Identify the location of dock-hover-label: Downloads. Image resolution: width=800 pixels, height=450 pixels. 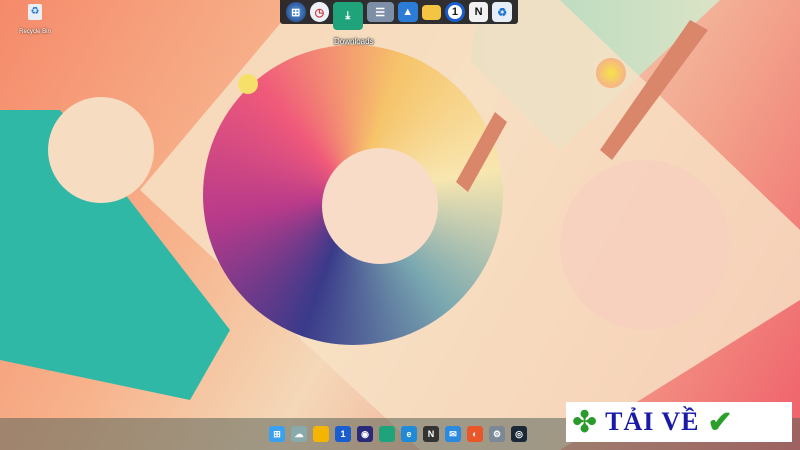
(354, 41).